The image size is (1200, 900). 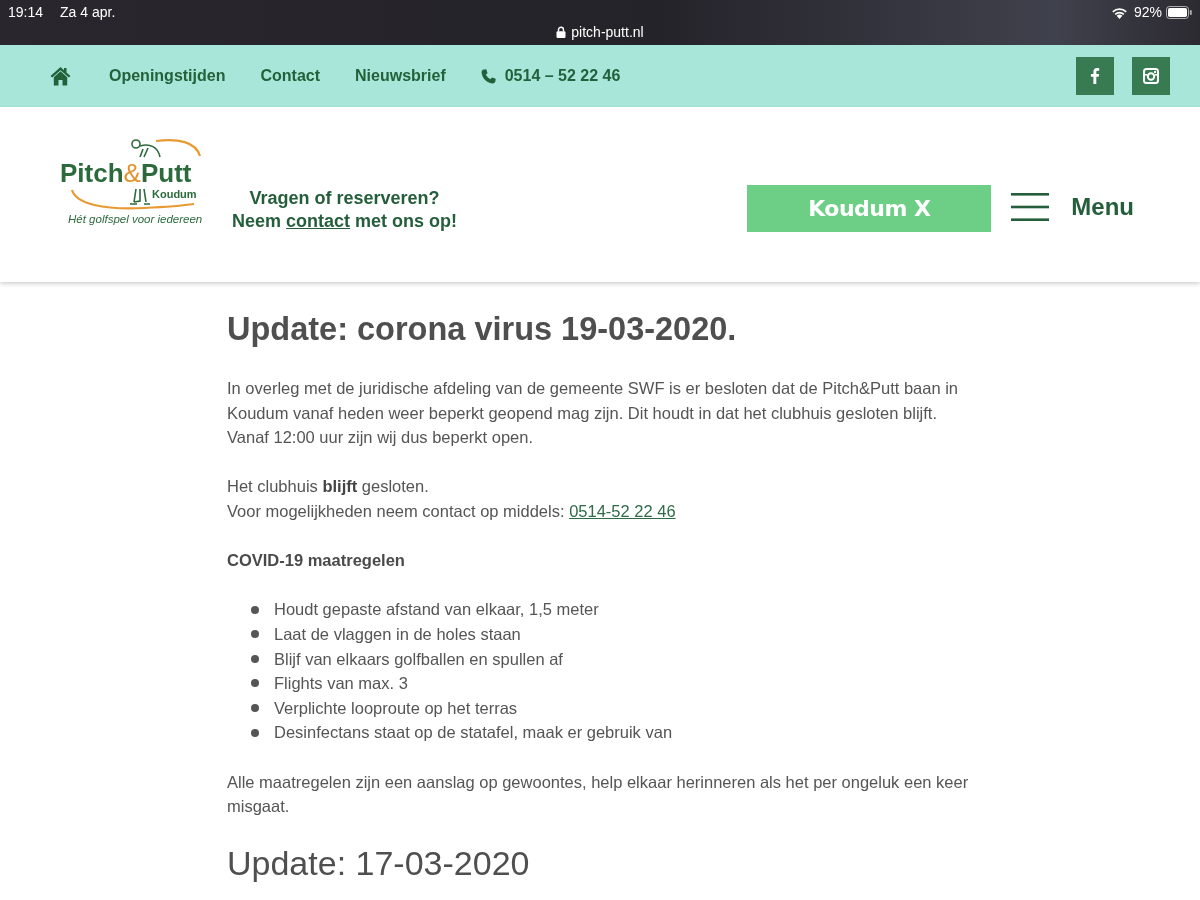 What do you see at coordinates (1030, 207) in the screenshot?
I see `menu-icon` at bounding box center [1030, 207].